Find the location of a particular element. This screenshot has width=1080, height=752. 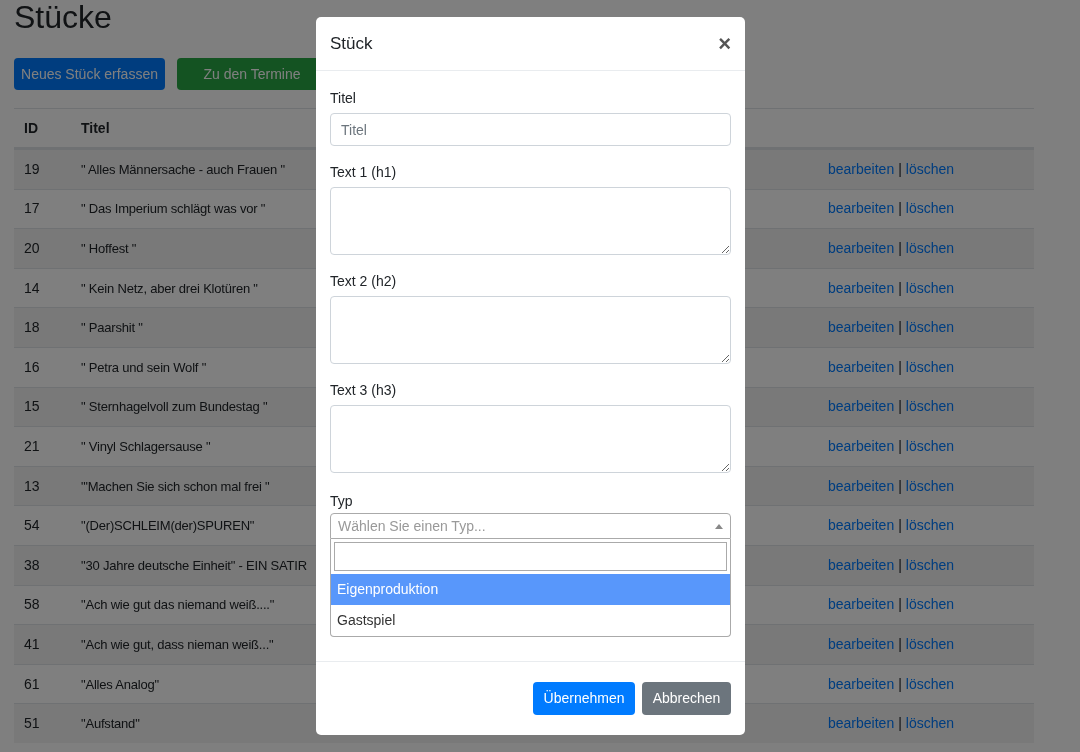

modal-title: Stück is located at coordinates (351, 43).